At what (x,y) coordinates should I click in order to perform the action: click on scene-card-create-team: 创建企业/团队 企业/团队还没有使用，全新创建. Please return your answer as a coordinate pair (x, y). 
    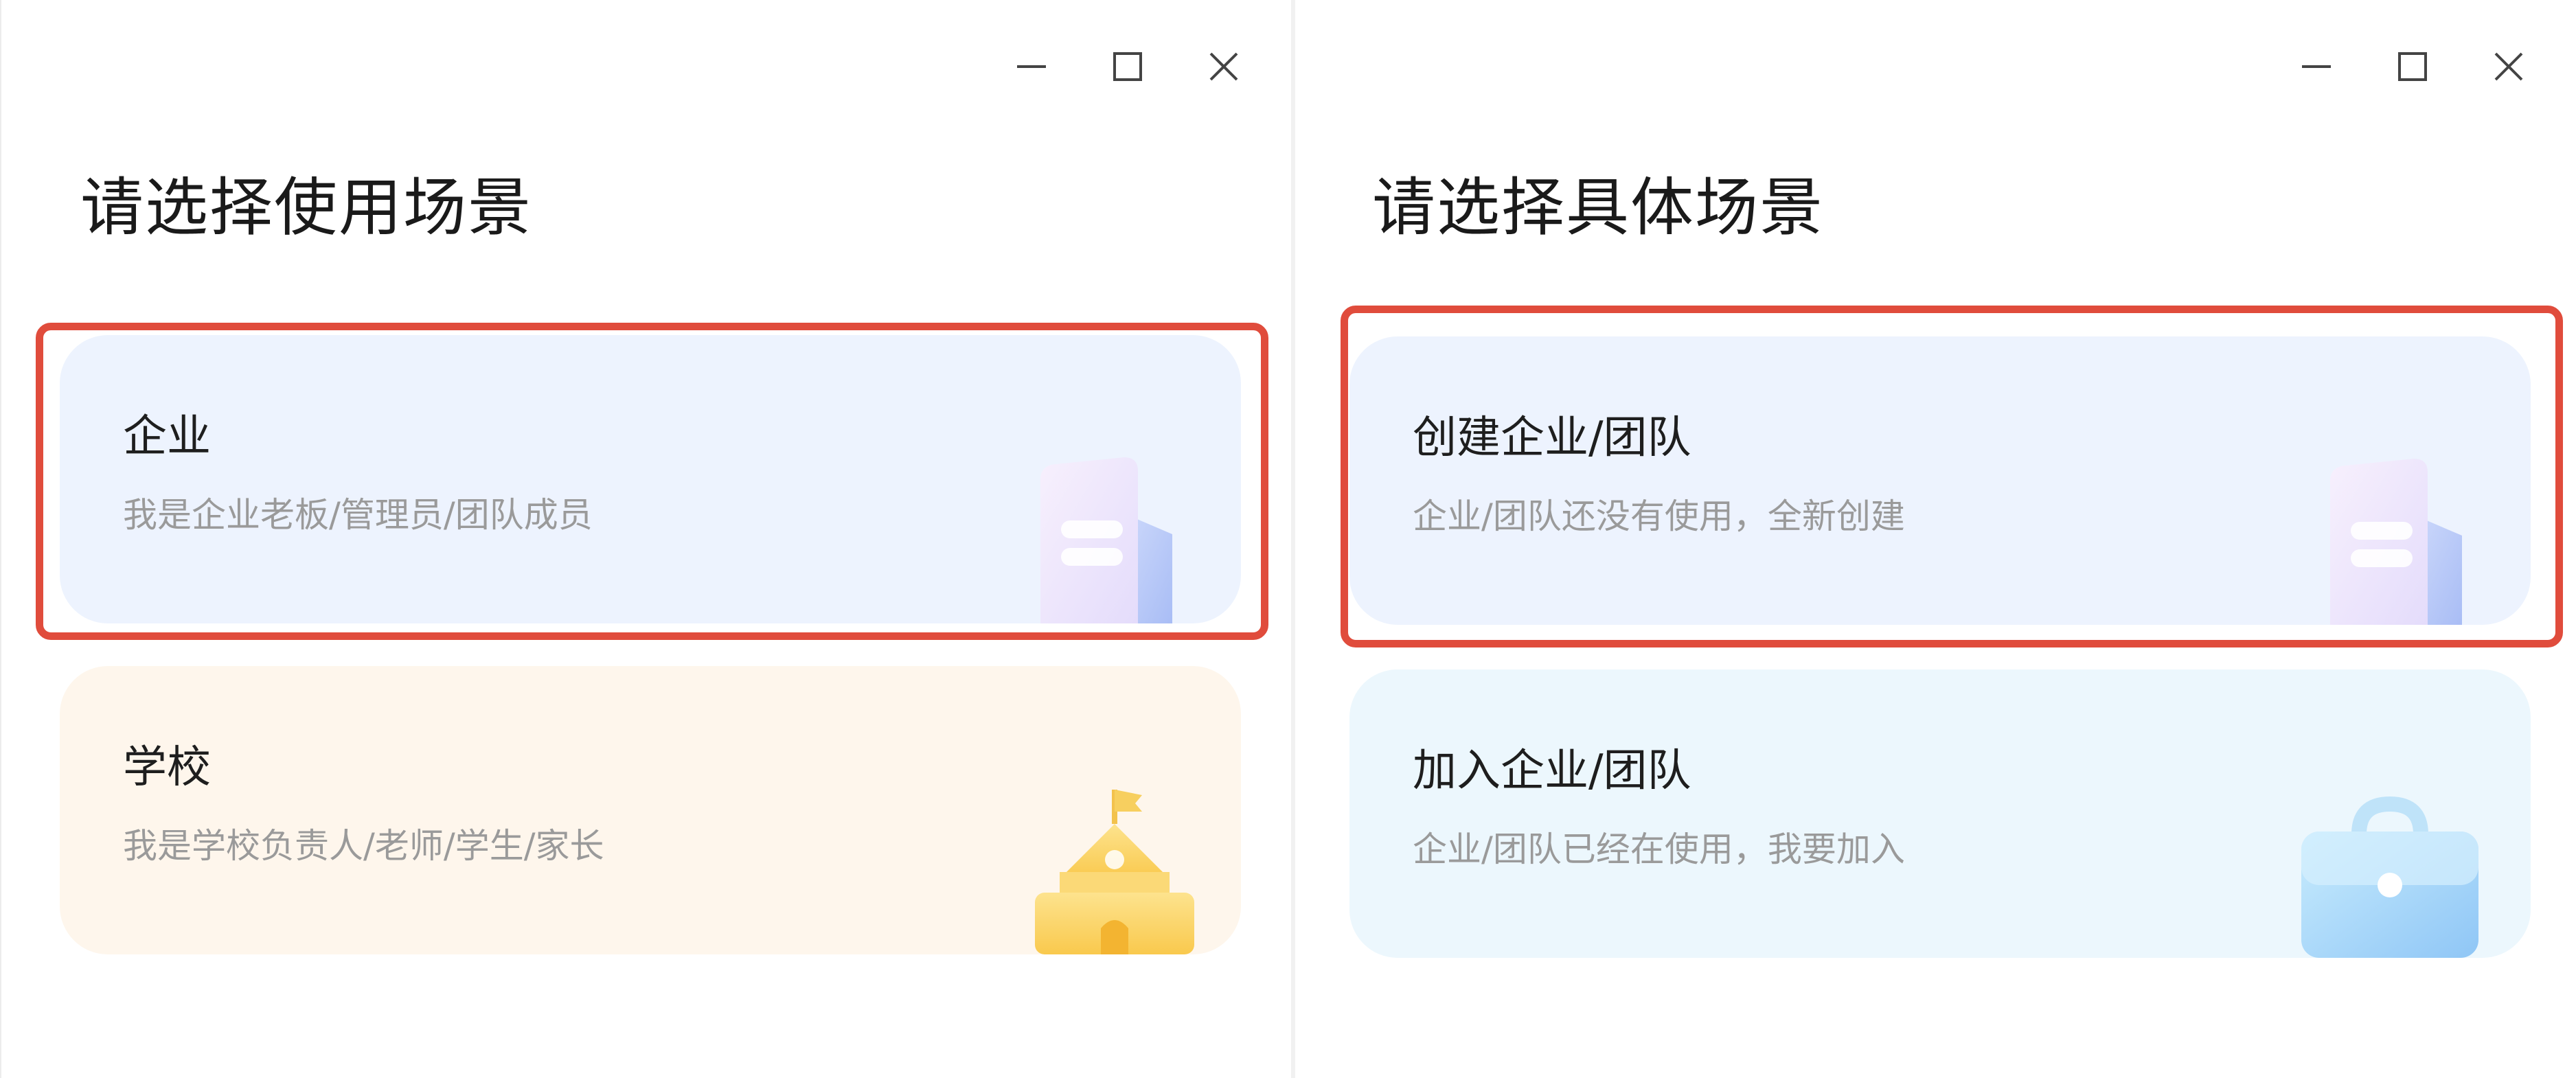
    Looking at the image, I should click on (1940, 480).